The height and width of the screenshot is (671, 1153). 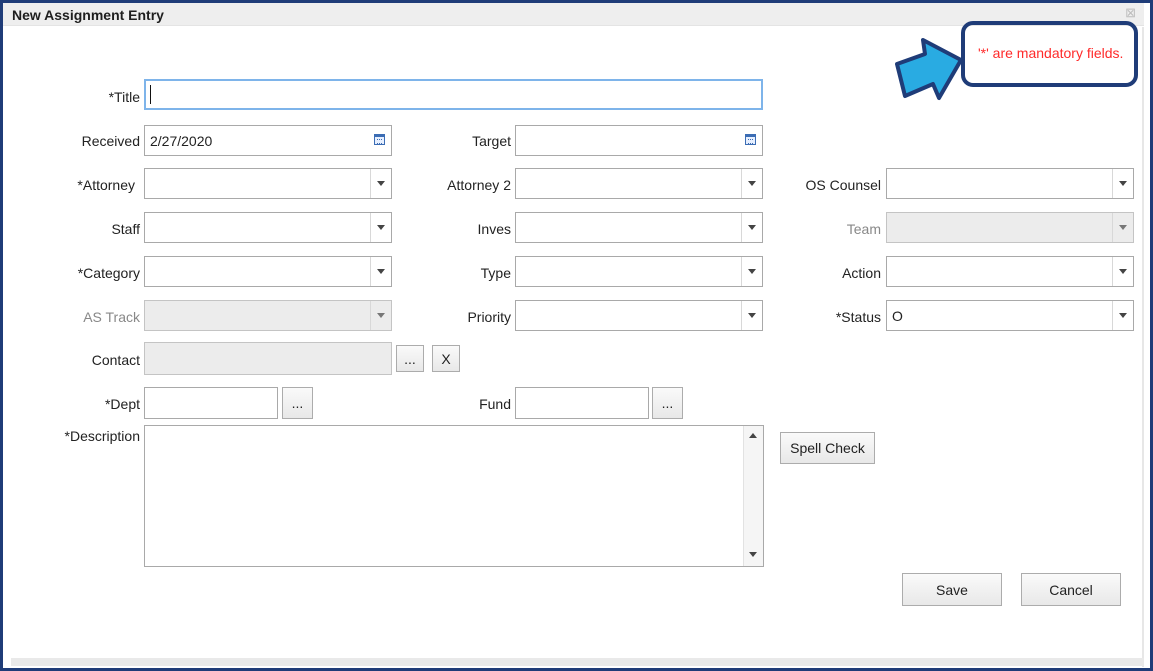 What do you see at coordinates (268, 140) in the screenshot?
I see `received-date-field: 2/27/2020` at bounding box center [268, 140].